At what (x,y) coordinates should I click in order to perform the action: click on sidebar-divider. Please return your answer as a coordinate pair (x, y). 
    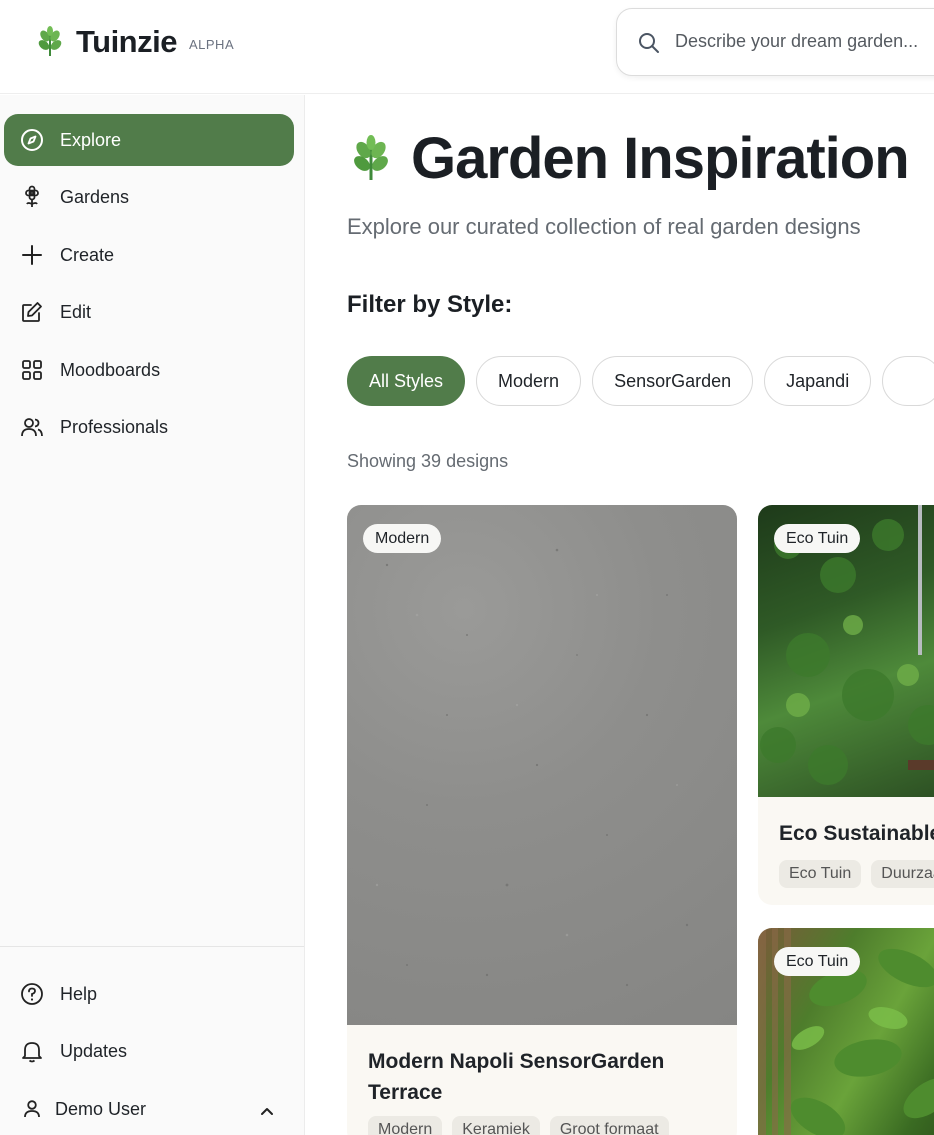
    Looking at the image, I should click on (152, 946).